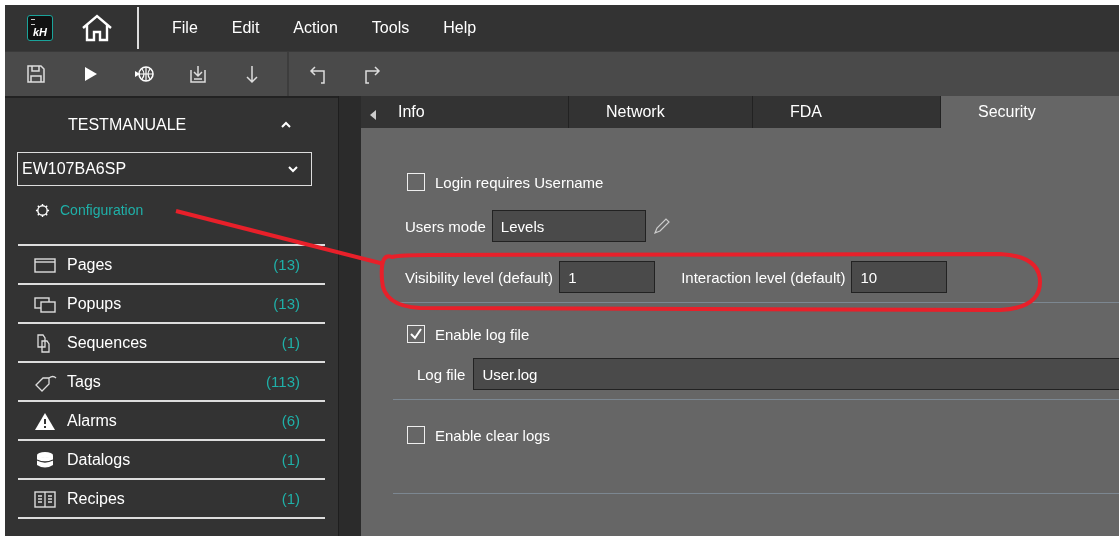 This screenshot has width=1119, height=536. I want to click on project-name: TESTMANUALE, so click(128, 125).